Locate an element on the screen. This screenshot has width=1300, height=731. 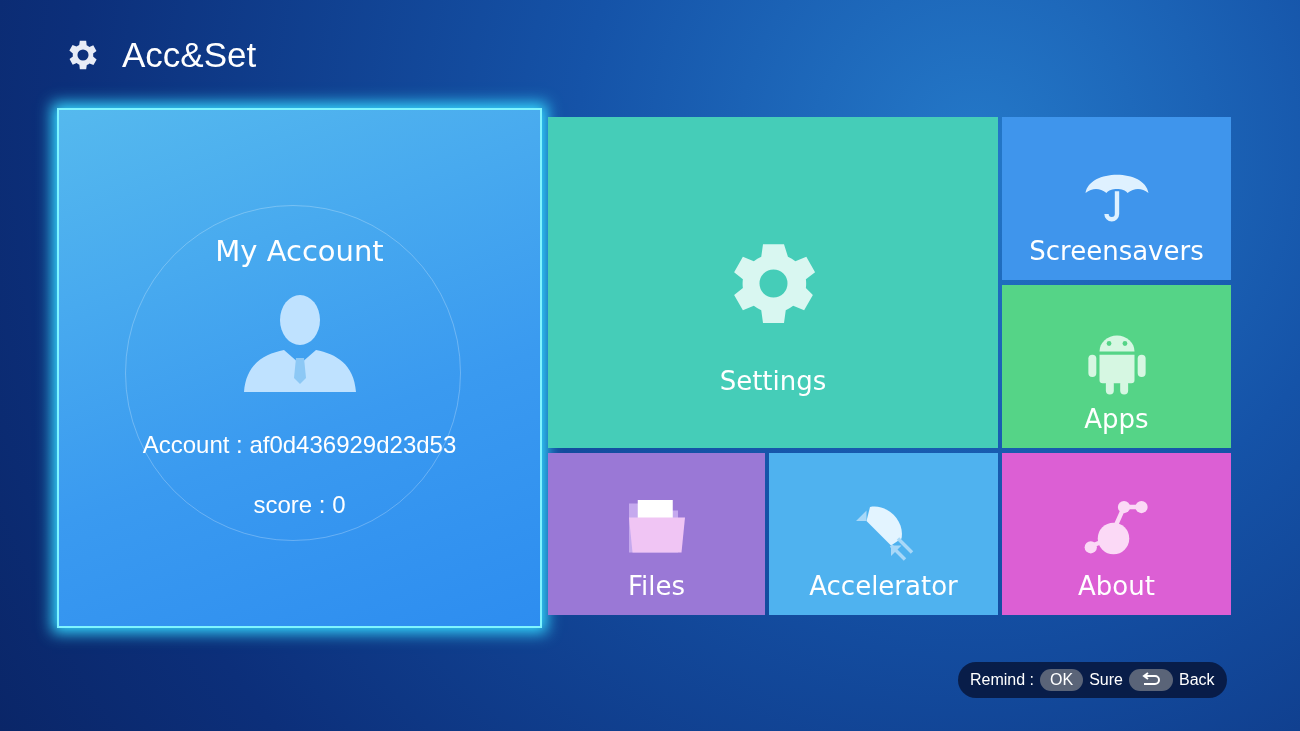
page-title: Acc&Set is located at coordinates (189, 55).